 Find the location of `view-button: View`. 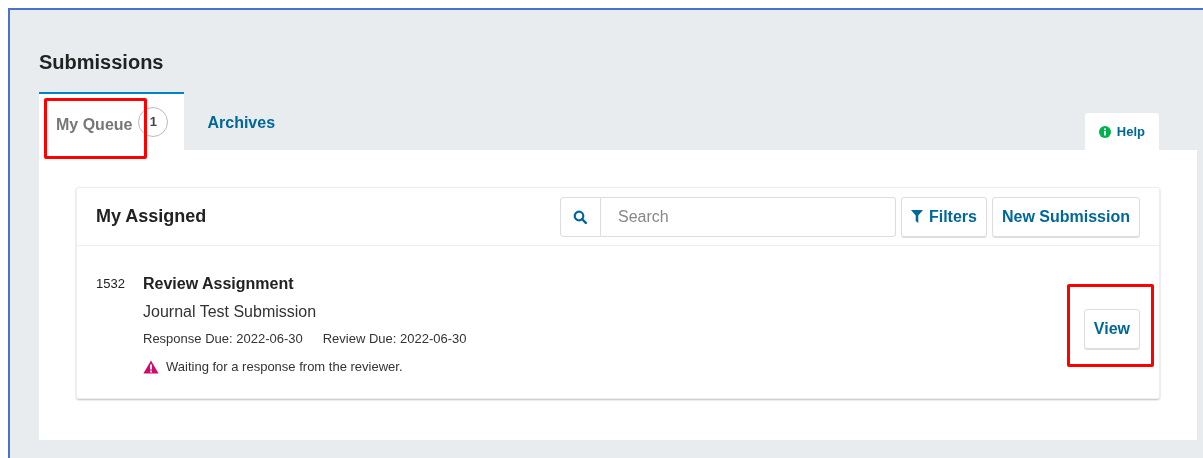

view-button: View is located at coordinates (1111, 329).